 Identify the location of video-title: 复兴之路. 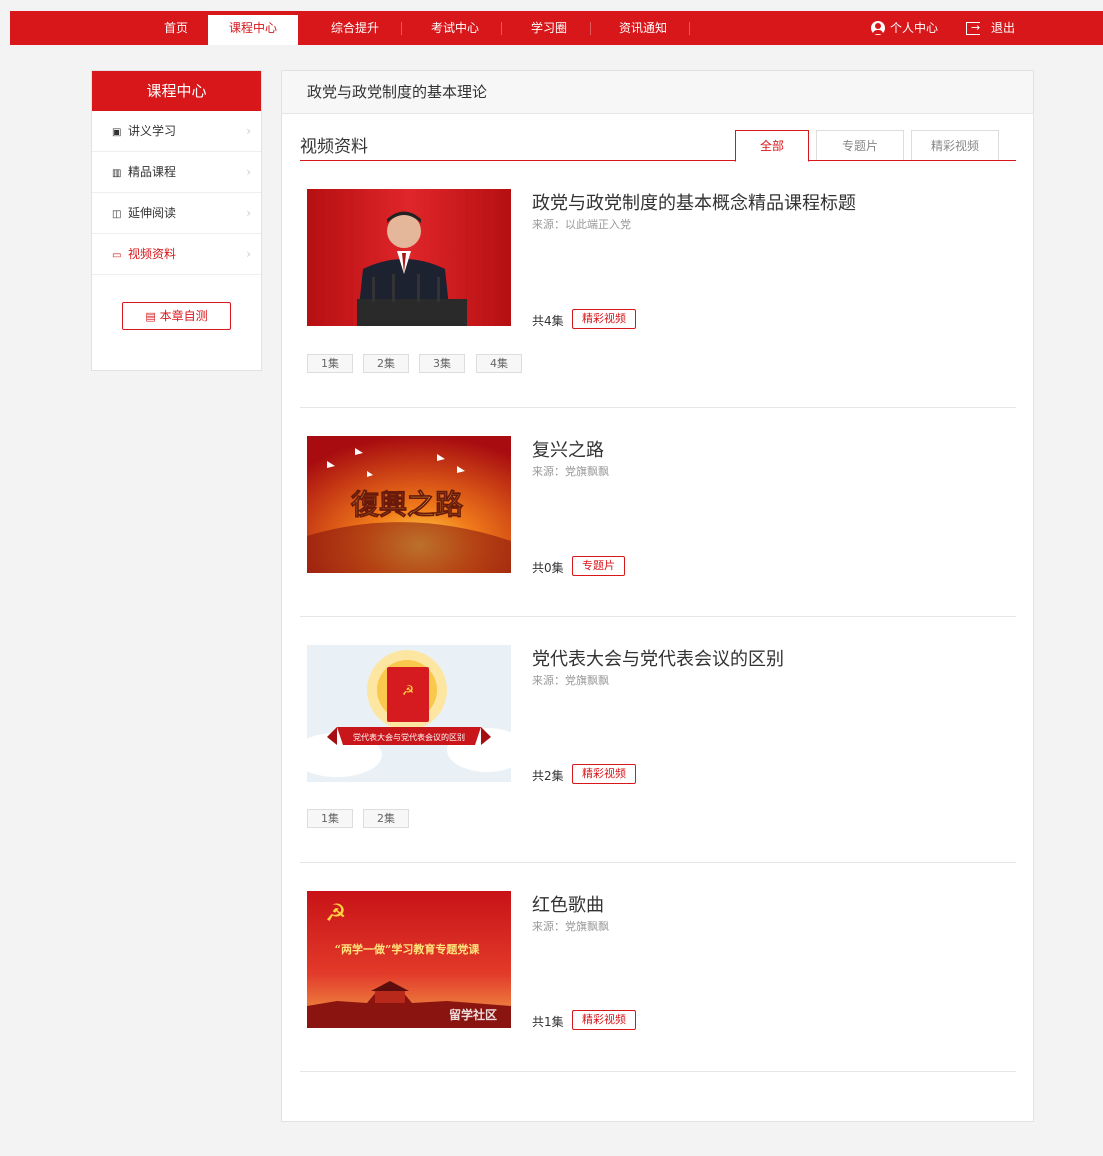
(568, 449).